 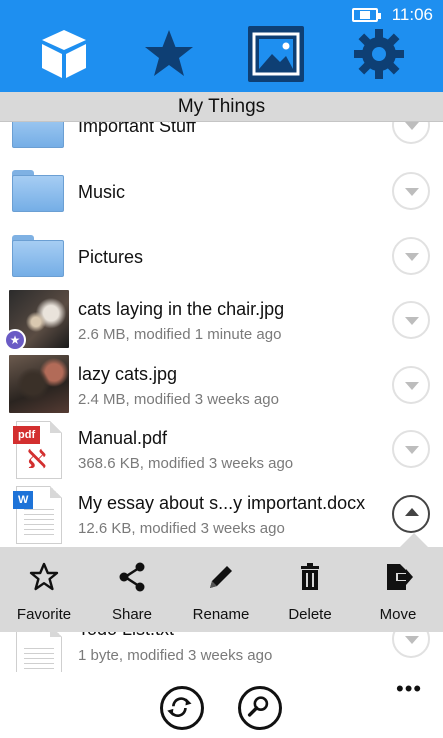 I want to click on item-name: Pictures, so click(x=111, y=257).